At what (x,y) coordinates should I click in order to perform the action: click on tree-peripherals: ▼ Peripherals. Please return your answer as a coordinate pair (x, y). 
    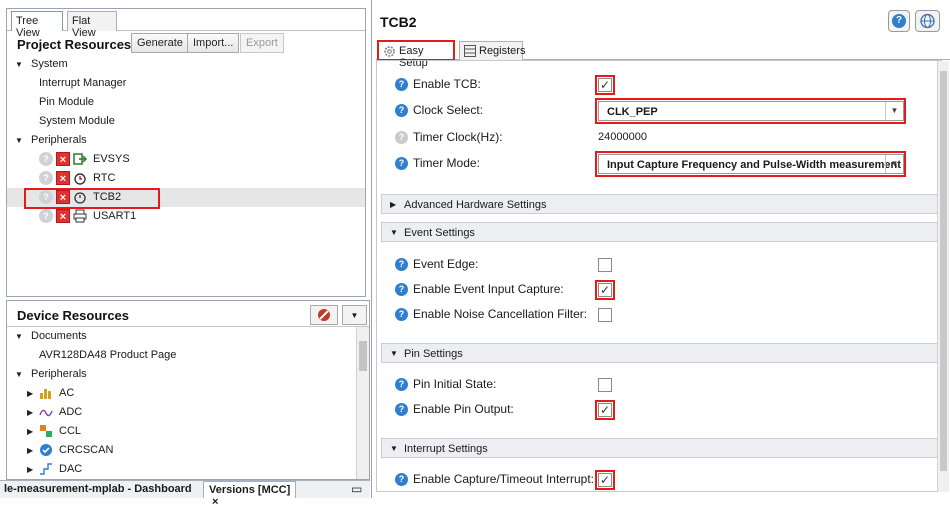
    Looking at the image, I should click on (186, 140).